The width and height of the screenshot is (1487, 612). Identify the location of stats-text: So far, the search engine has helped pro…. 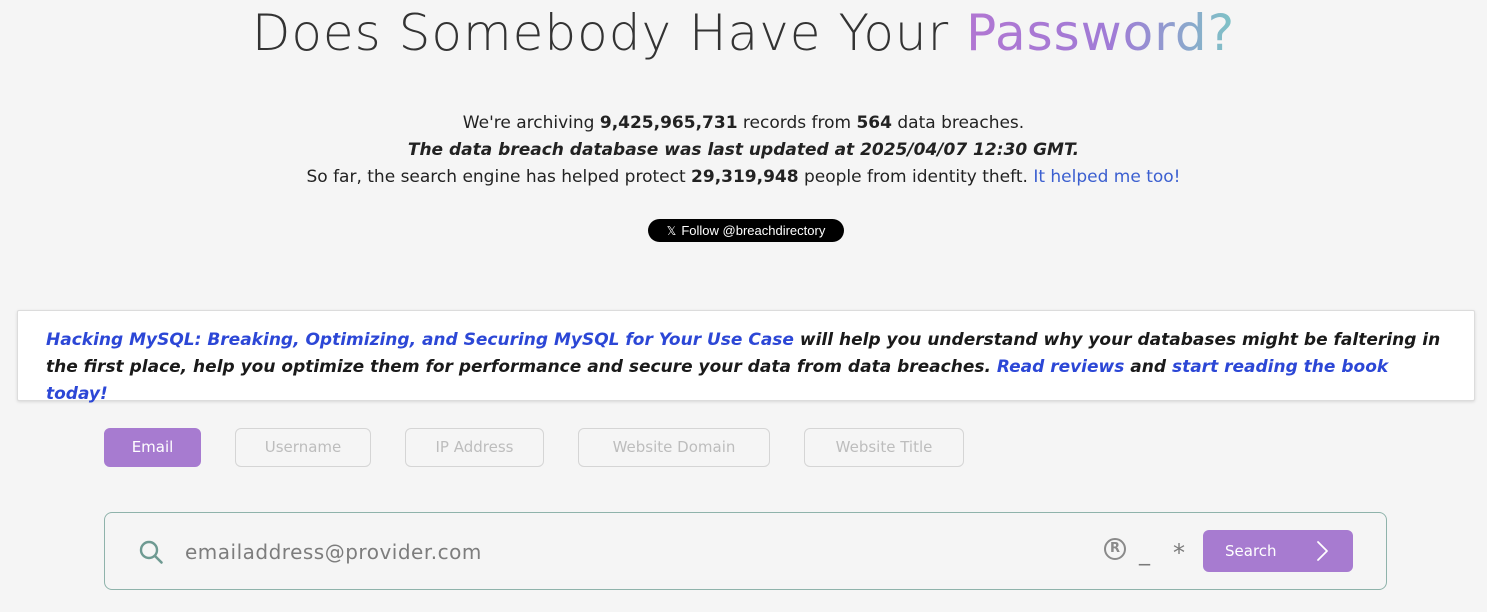
(499, 177).